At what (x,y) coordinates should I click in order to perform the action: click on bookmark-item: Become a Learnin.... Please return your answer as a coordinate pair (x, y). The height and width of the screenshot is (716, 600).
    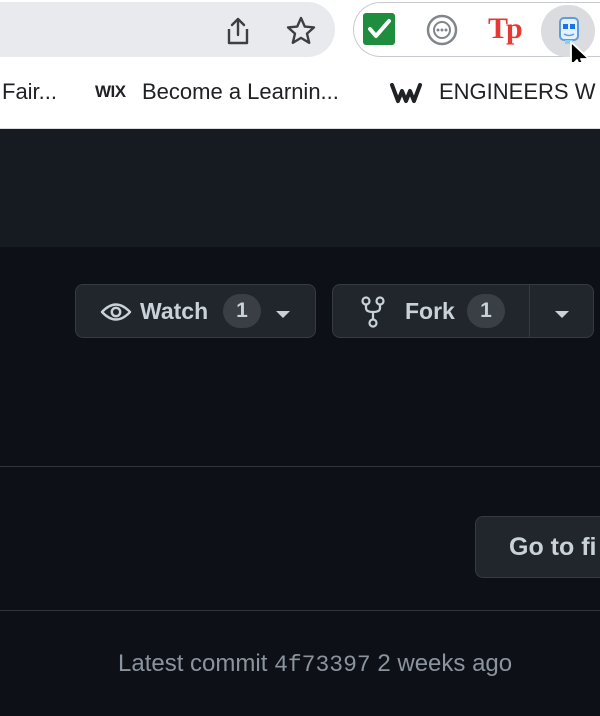
    Looking at the image, I should click on (240, 92).